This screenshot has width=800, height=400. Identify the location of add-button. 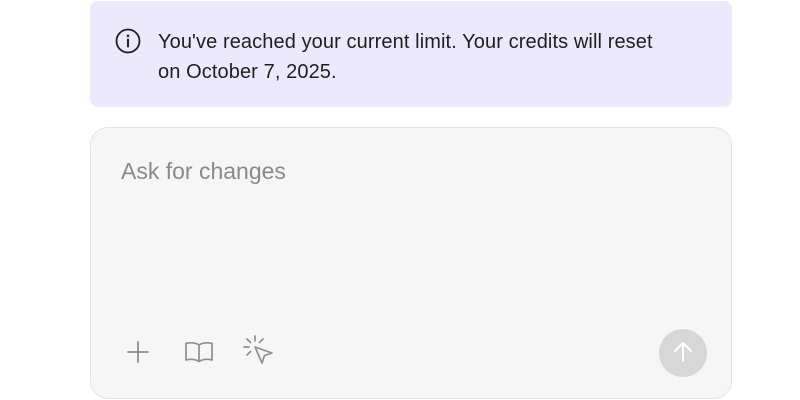
(138, 352).